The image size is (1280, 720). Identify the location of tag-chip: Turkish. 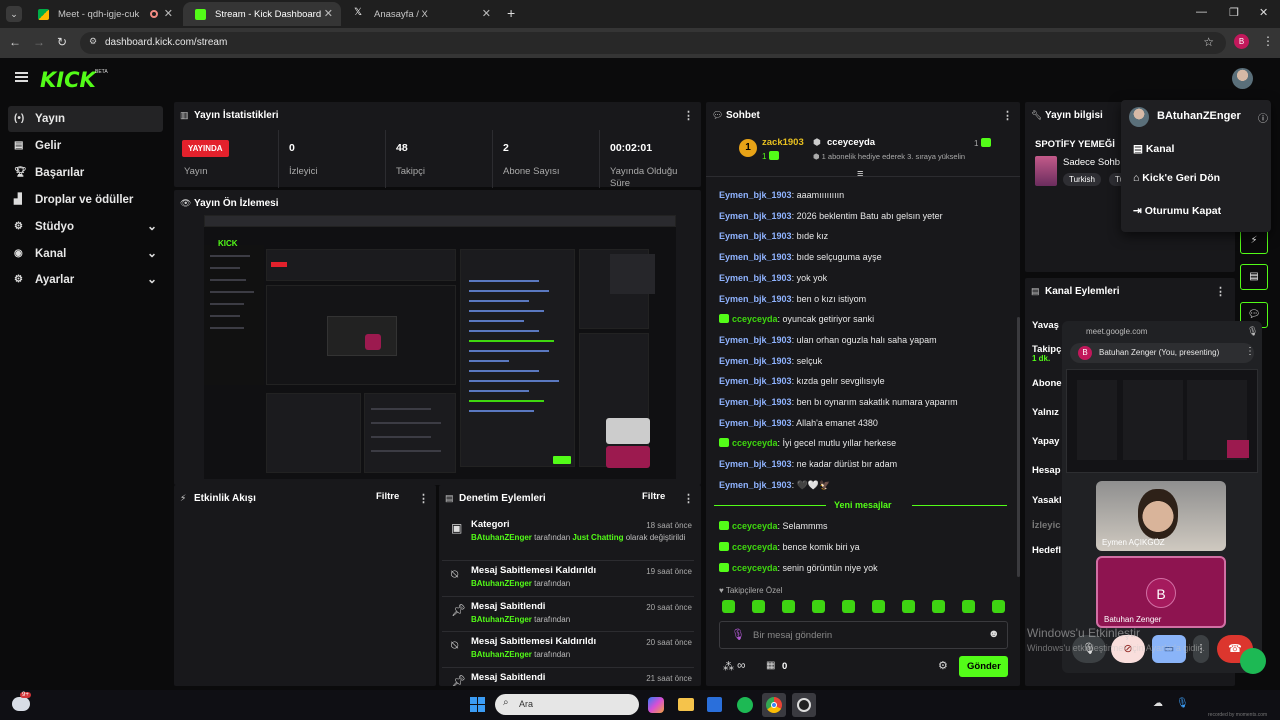
(1082, 179).